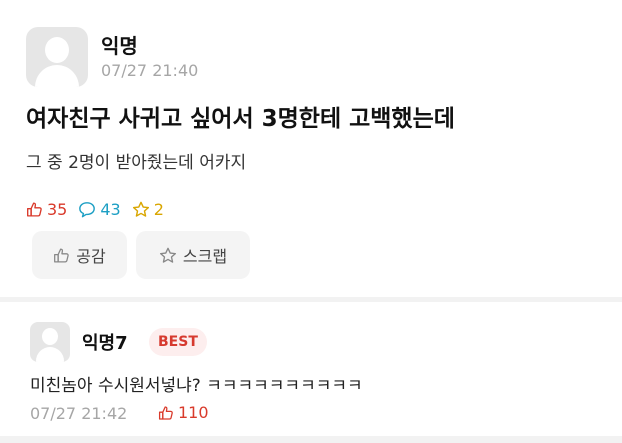 Image resolution: width=622 pixels, height=443 pixels. What do you see at coordinates (57, 209) in the screenshot?
I see `like-count-value: 35` at bounding box center [57, 209].